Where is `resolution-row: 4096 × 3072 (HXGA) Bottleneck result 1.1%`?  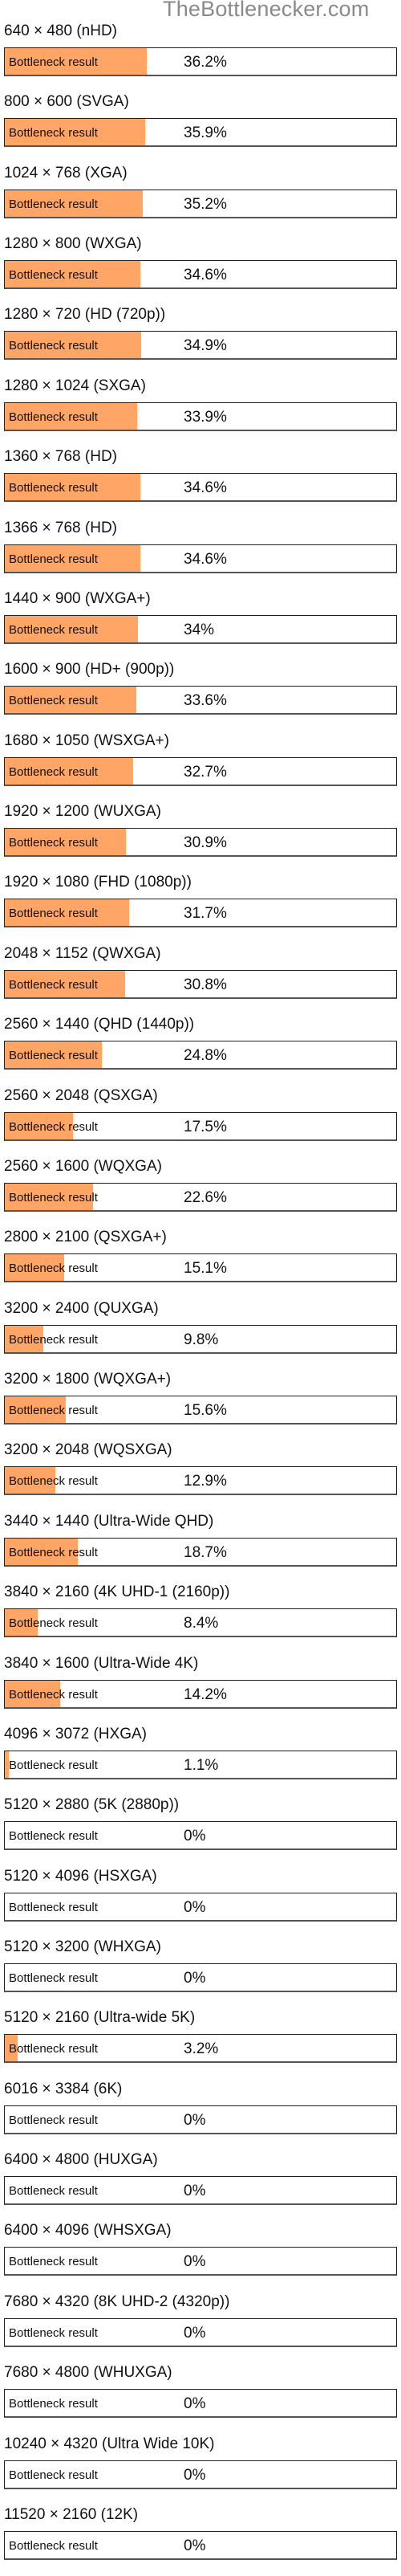
resolution-row: 4096 × 3072 (HXGA) Bottleneck result 1.1% is located at coordinates (200, 1760).